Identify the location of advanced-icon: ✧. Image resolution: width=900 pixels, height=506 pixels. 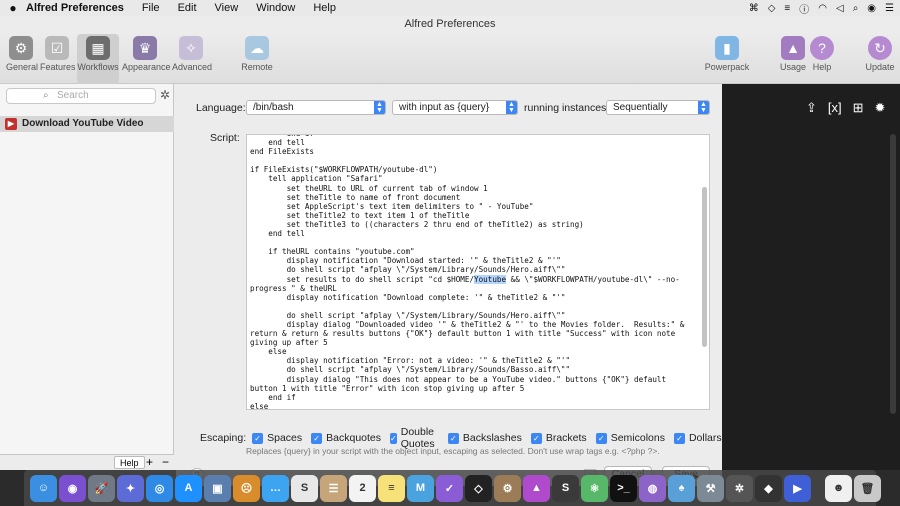
(191, 48).